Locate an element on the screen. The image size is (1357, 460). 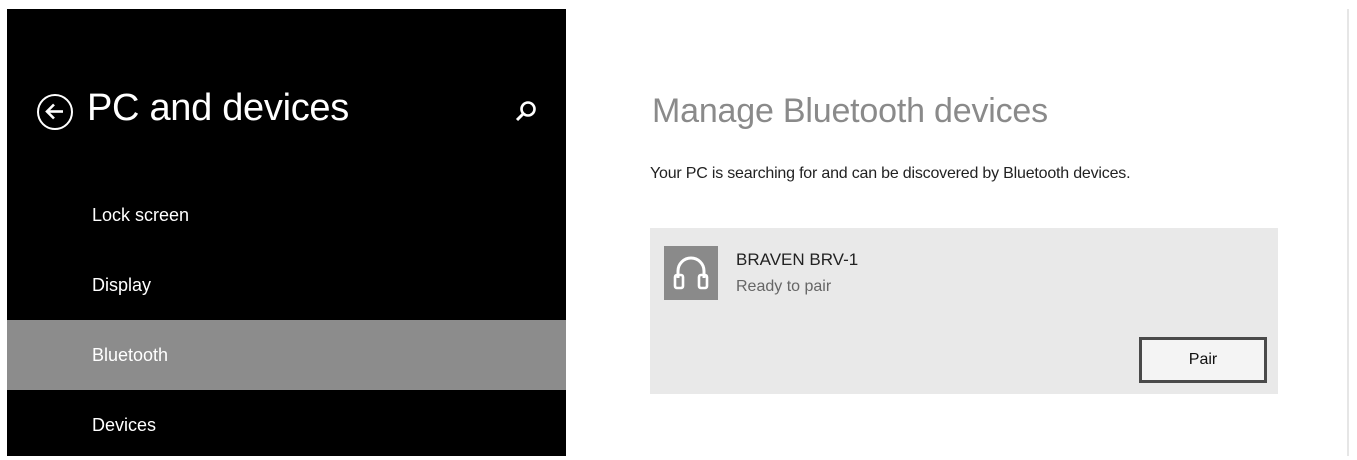
back-arrow-icon is located at coordinates (54, 111).